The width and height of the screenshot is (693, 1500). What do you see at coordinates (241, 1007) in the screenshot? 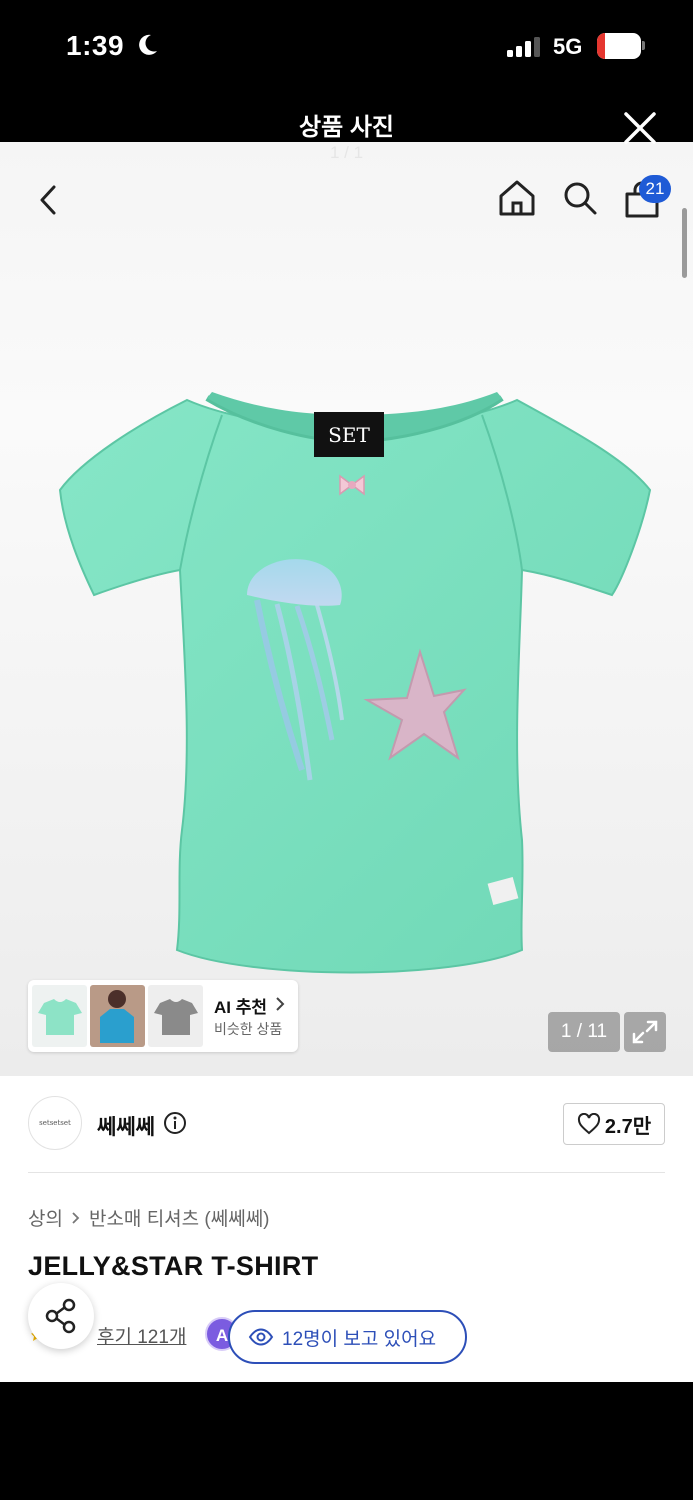
I see `ai-recommend-title: AI 추천` at bounding box center [241, 1007].